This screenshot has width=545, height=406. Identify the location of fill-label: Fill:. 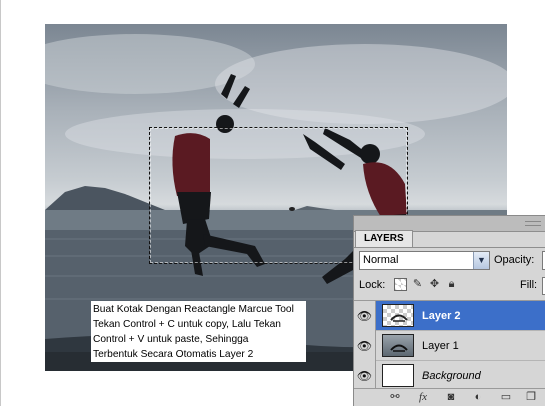
(529, 285).